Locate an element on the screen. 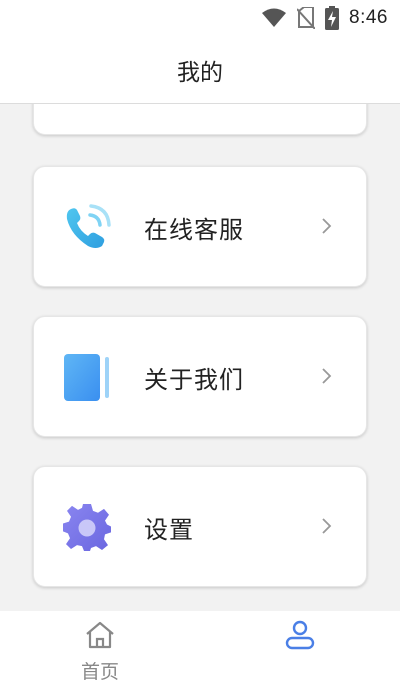  menu-item-label: 在线客服 is located at coordinates (194, 230).